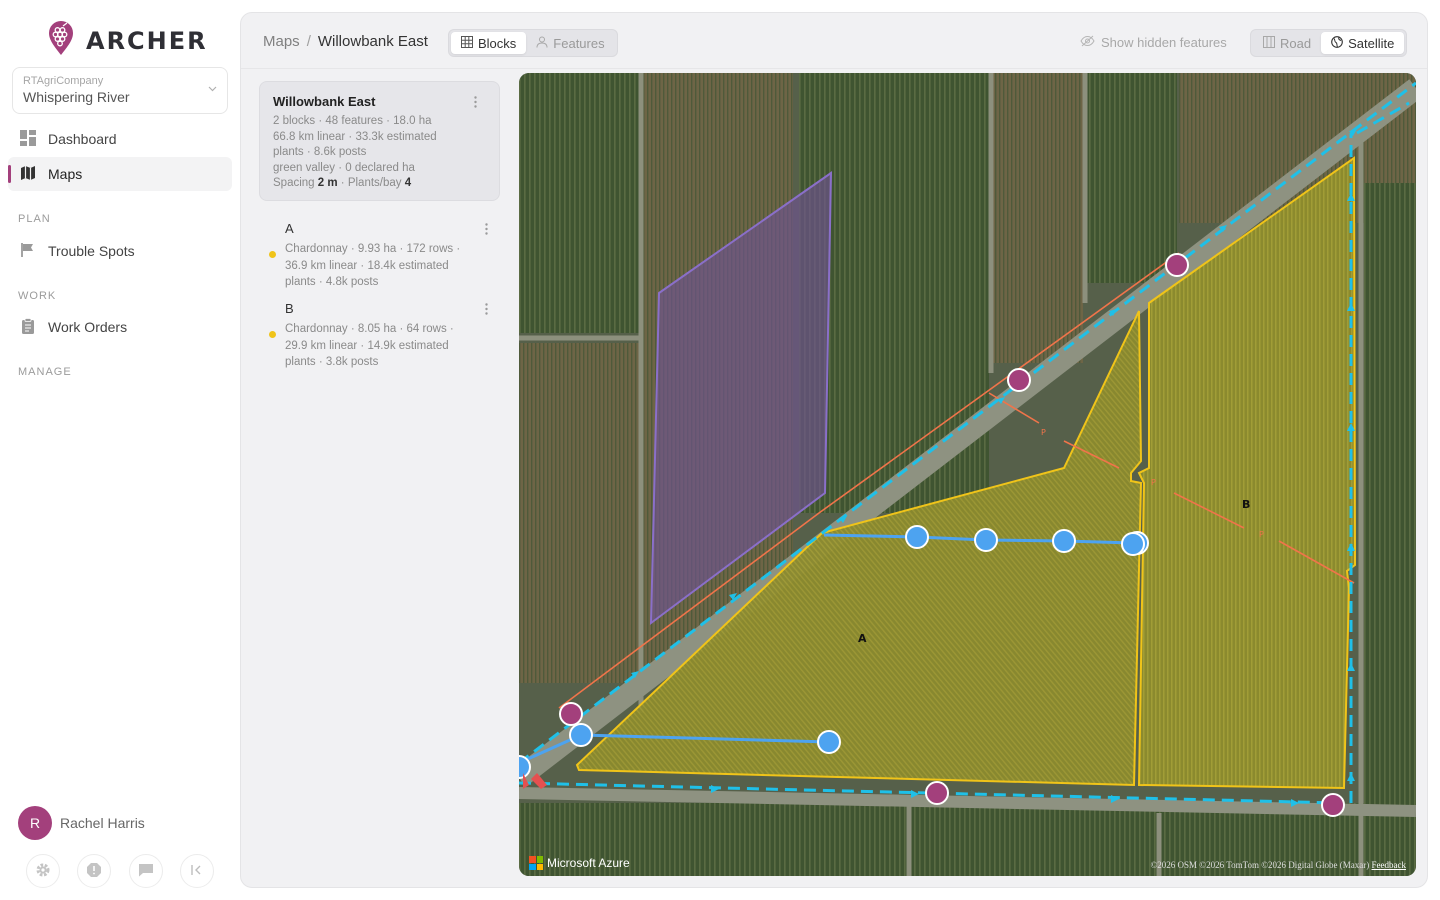 This screenshot has height=900, width=1440. Describe the element at coordinates (1371, 43) in the screenshot. I see `map-style-satellite-label: Satellite` at that location.